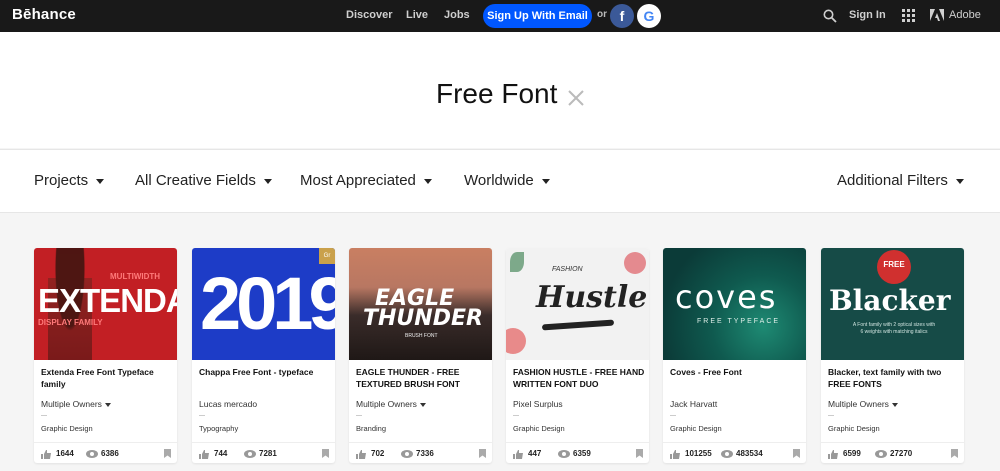 The width and height of the screenshot is (1000, 471). Describe the element at coordinates (70, 322) in the screenshot. I see `thumb-text: DISPLAY FAMILY` at that location.